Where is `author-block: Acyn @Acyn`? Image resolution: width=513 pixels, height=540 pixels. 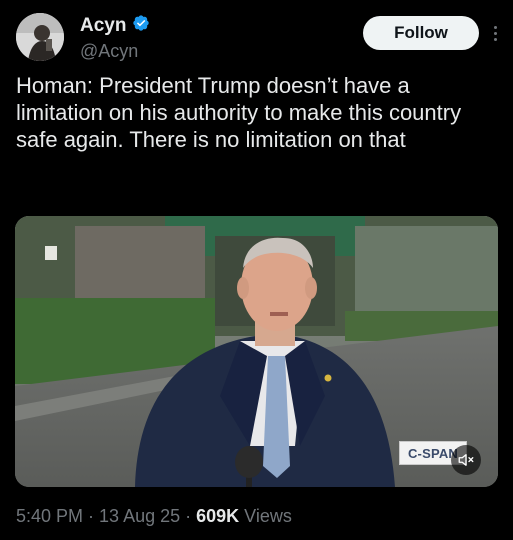
author-block: Acyn @Acyn is located at coordinates (115, 38).